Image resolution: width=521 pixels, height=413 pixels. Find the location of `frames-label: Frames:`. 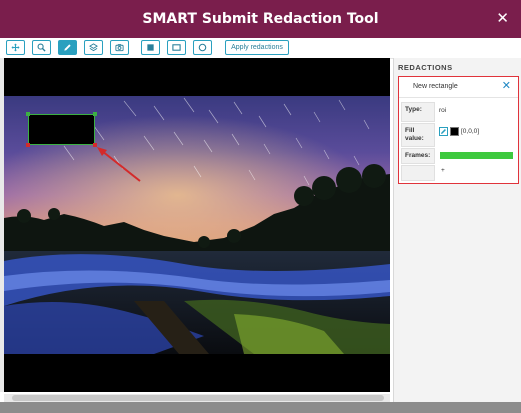

frames-label: Frames: is located at coordinates (418, 156).